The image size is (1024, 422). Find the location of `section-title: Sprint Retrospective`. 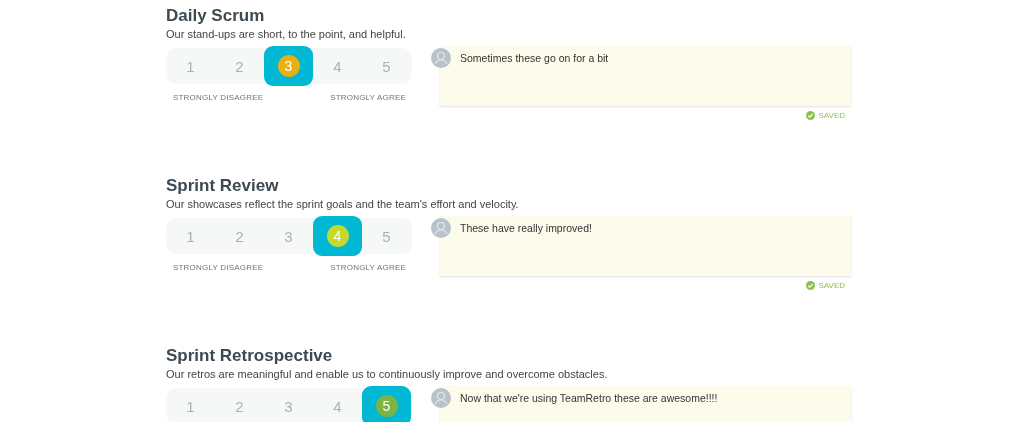

section-title: Sprint Retrospective is located at coordinates (250, 356).